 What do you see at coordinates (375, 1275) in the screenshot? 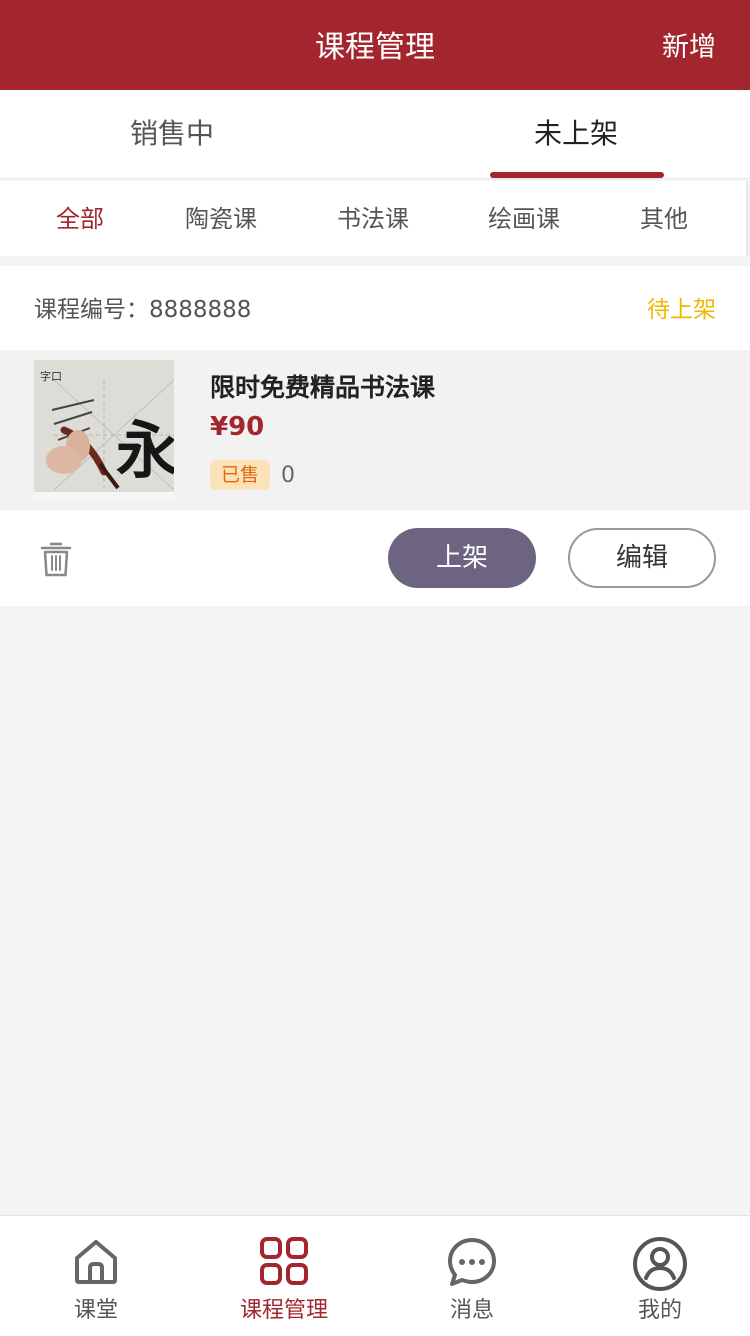
I see `bottom-tab-bar: 课堂 课程管理 消息 我的` at bounding box center [375, 1275].